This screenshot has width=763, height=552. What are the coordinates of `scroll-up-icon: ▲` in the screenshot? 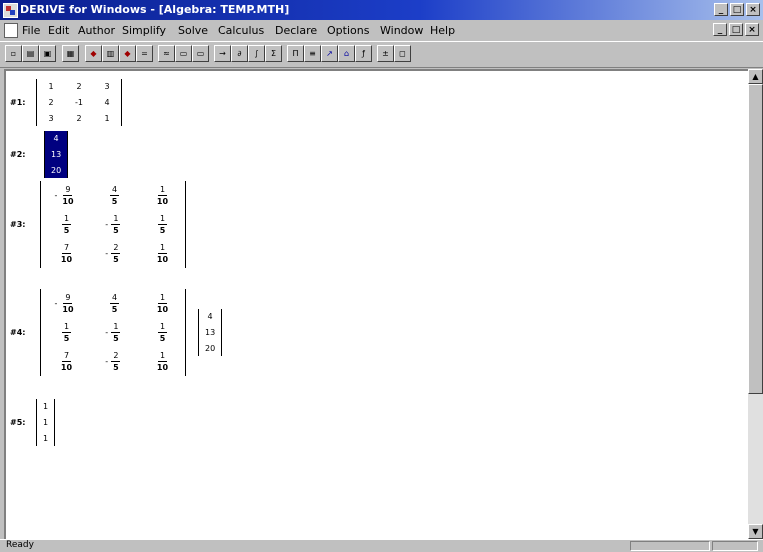 It's located at (755, 76).